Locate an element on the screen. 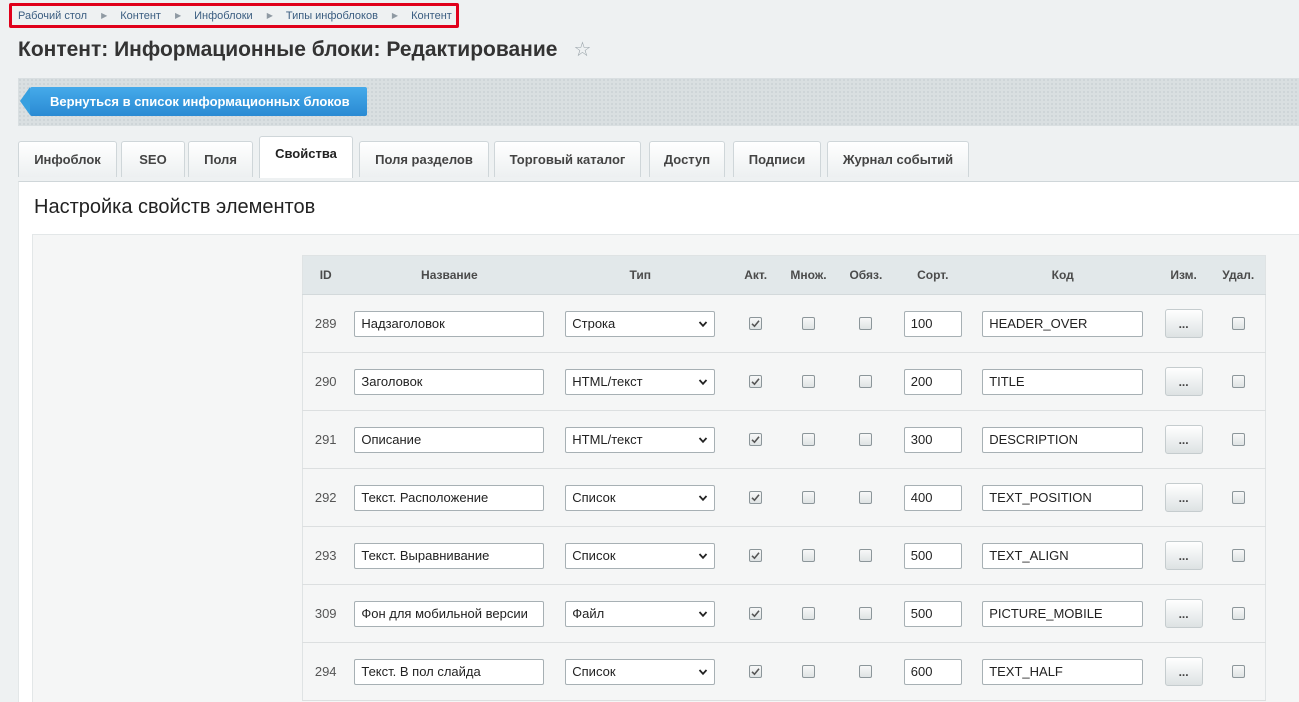 This screenshot has height=702, width=1299. delete-cell is located at coordinates (1238, 613).